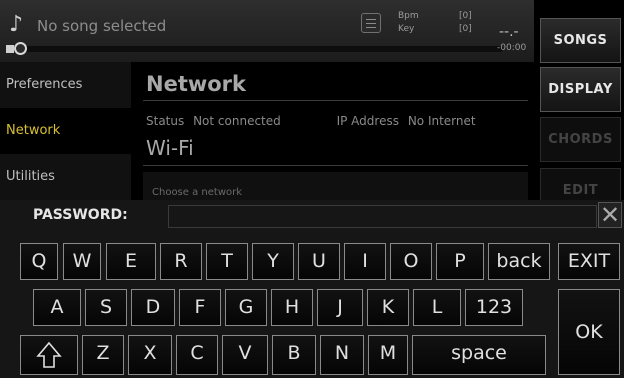  Describe the element at coordinates (227, 261) in the screenshot. I see `key-t: T` at that location.